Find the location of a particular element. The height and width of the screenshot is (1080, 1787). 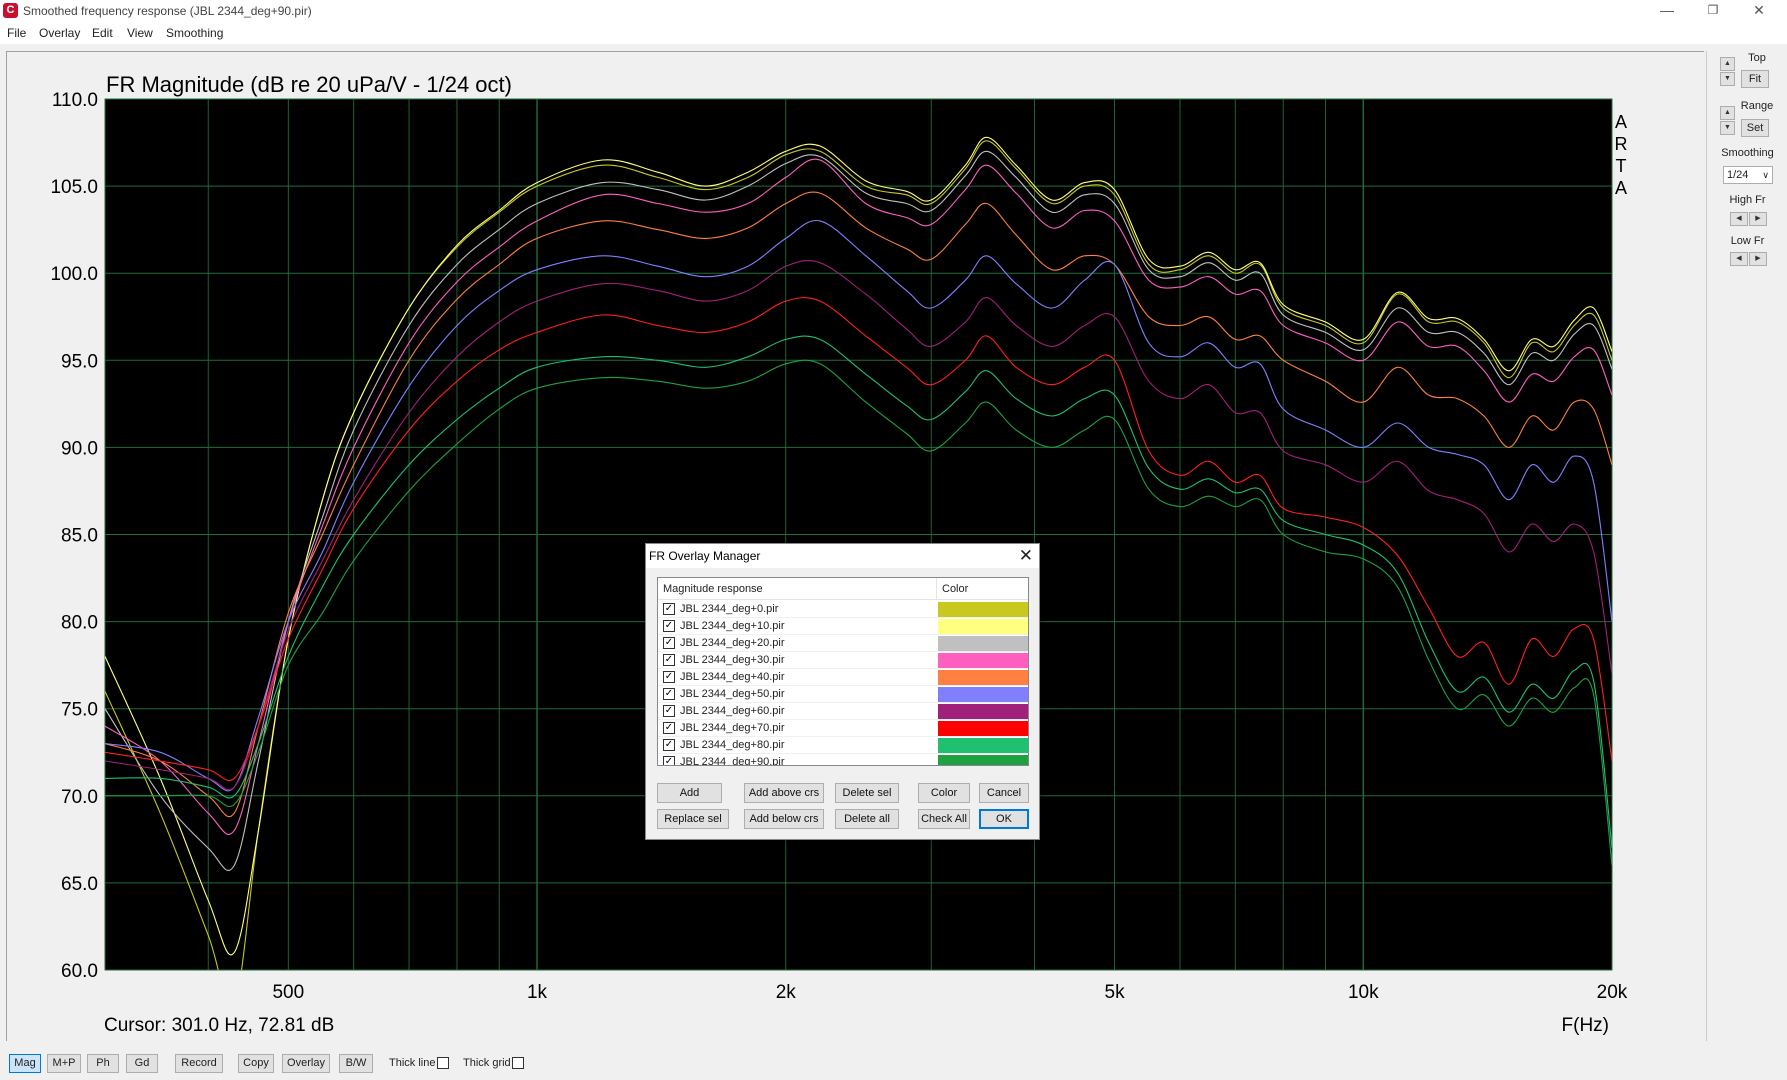

list-item: ✓ JBL 2344_deg+70.pir is located at coordinates (843, 728).